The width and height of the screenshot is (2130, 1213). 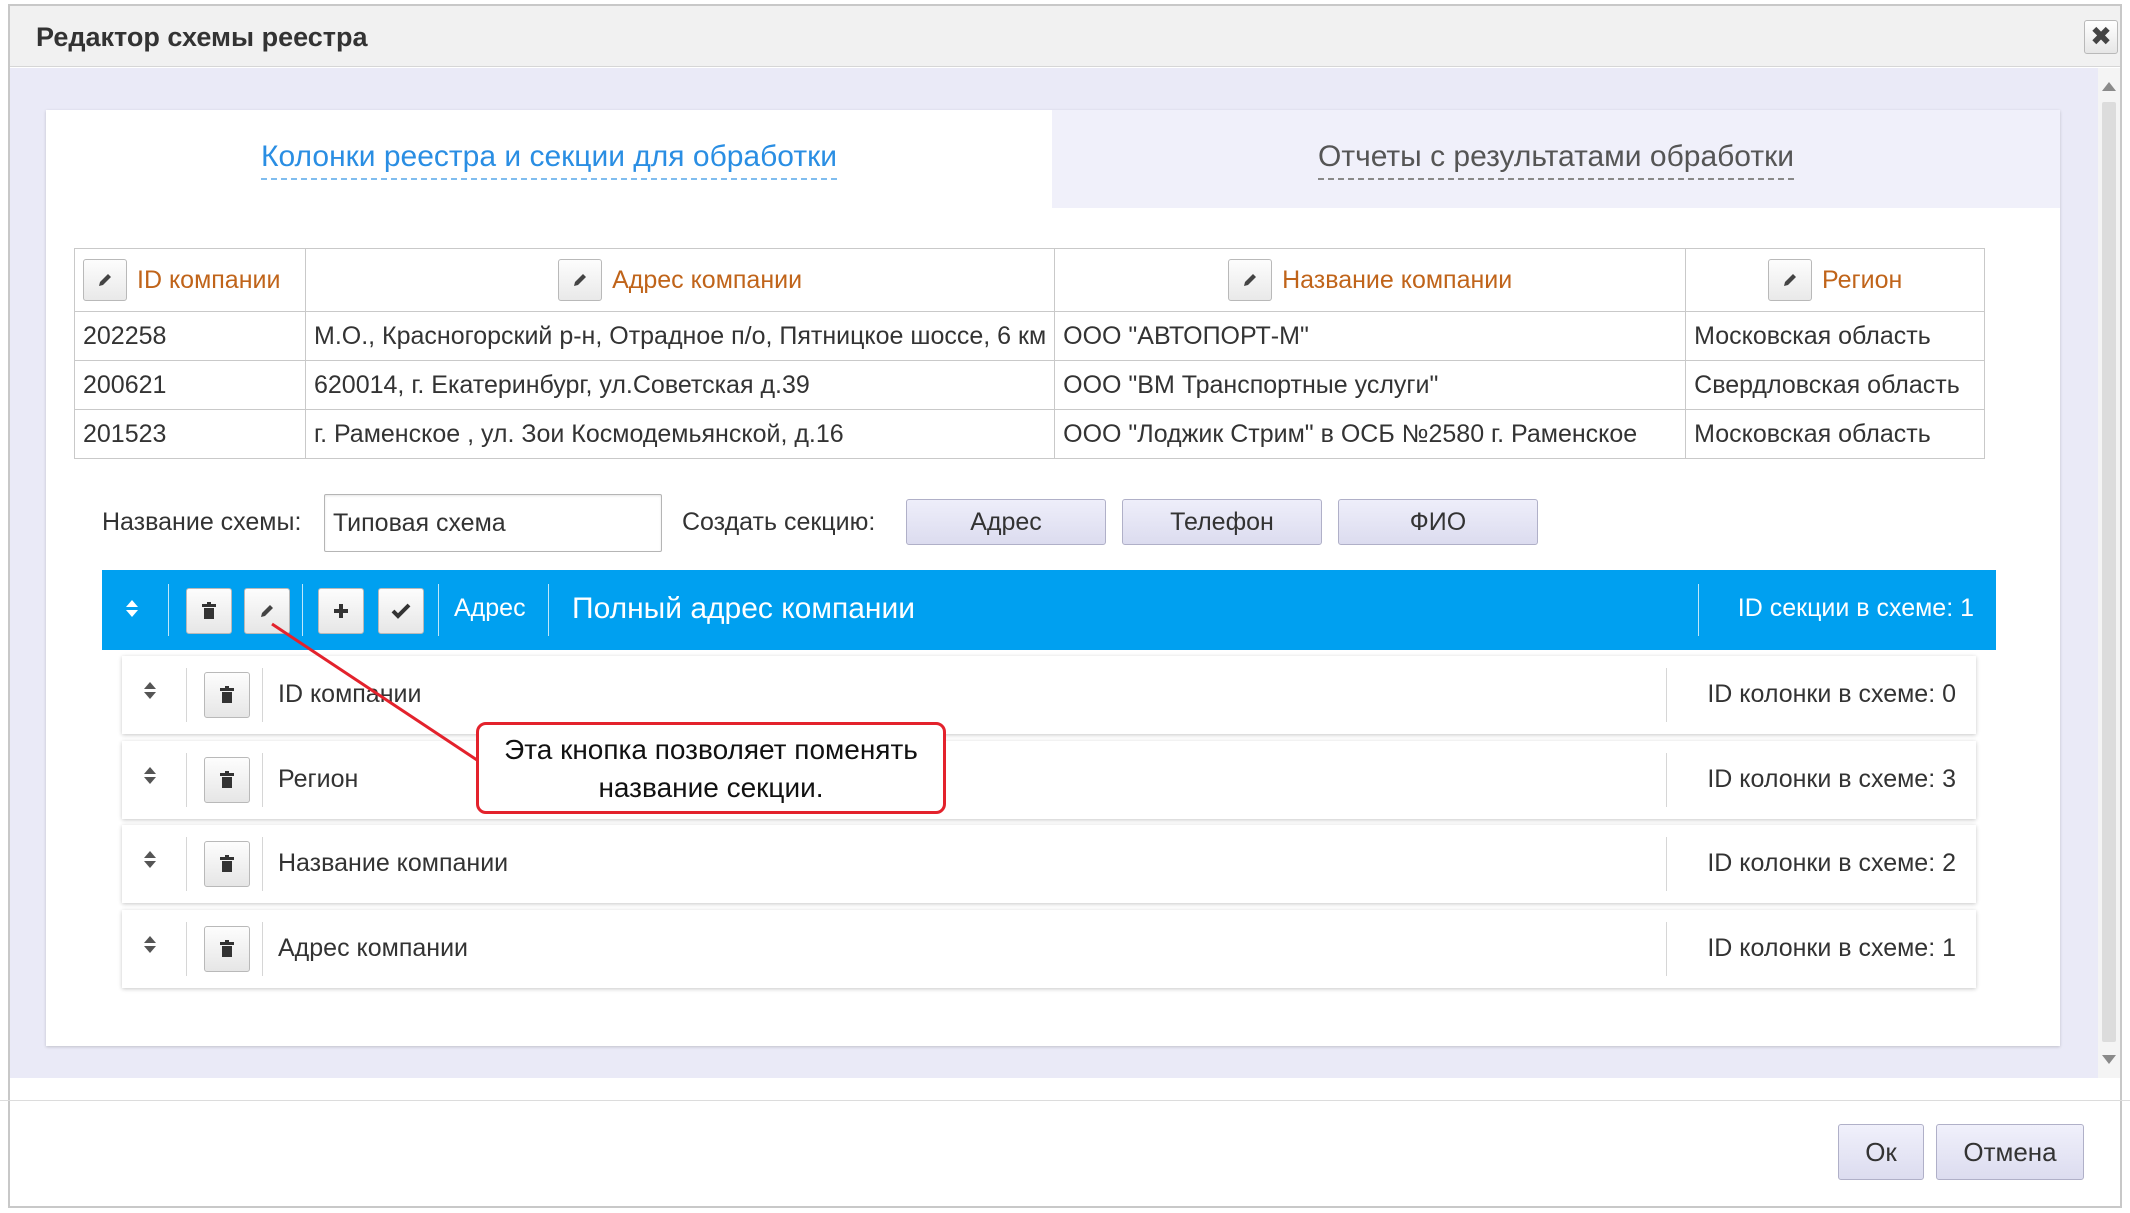 What do you see at coordinates (190, 434) in the screenshot?
I see `table-cell: 201523` at bounding box center [190, 434].